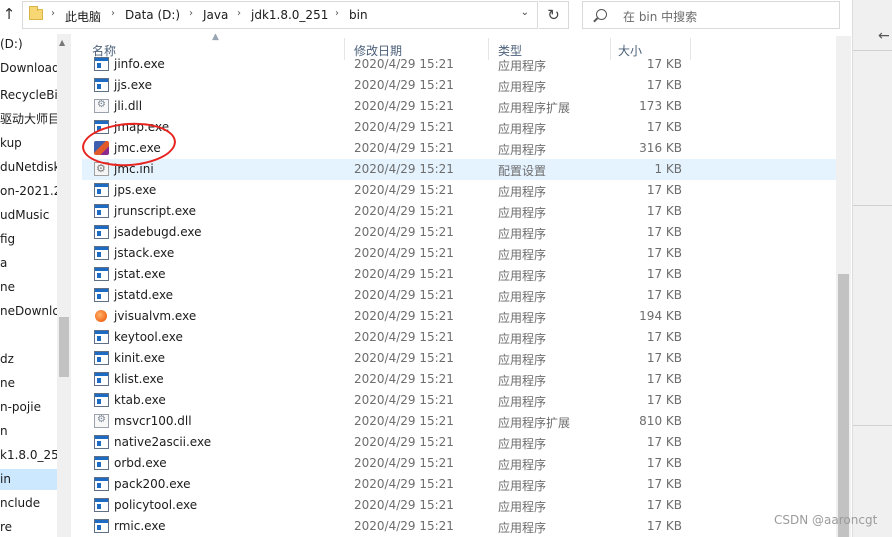 The height and width of the screenshot is (537, 892). Describe the element at coordinates (29, 167) in the screenshot. I see `nav-item: duNetdisk` at that location.